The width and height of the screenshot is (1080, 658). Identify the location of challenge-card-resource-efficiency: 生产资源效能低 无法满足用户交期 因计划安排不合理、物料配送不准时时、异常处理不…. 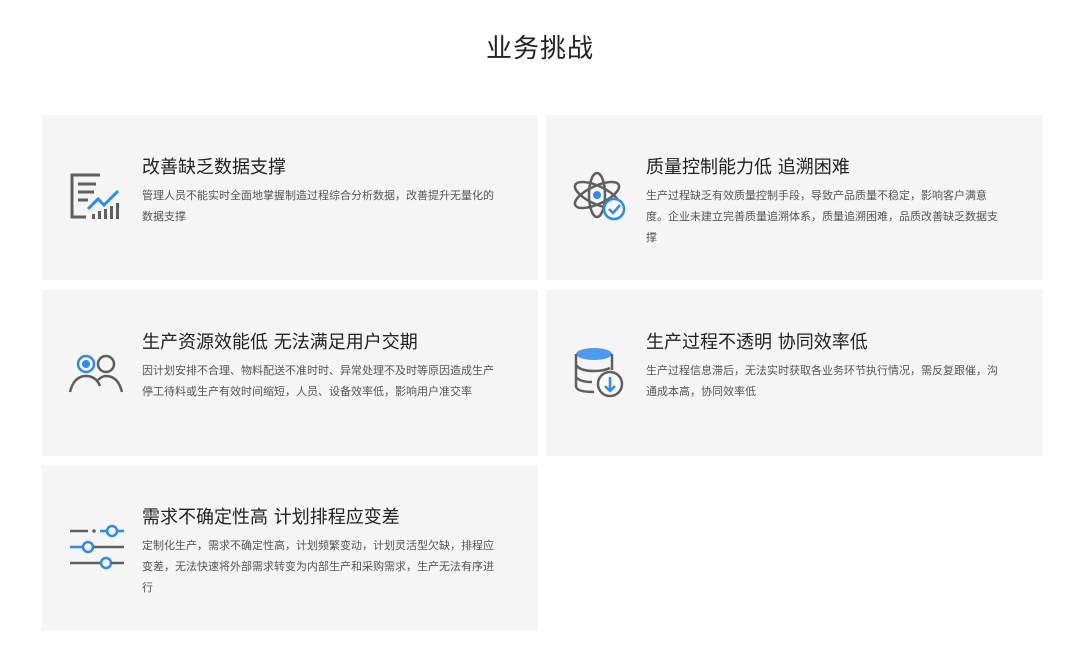
(290, 373).